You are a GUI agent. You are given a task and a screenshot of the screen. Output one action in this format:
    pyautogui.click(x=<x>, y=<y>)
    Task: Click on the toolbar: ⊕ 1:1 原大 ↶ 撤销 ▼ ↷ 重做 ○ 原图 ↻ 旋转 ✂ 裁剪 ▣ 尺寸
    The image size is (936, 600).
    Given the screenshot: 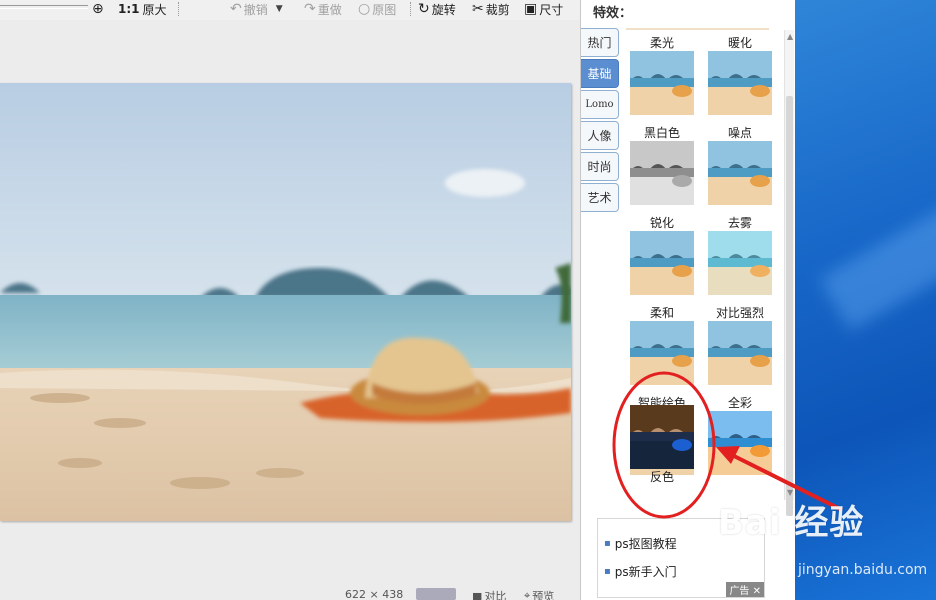 What is the action you would take?
    pyautogui.click(x=290, y=10)
    